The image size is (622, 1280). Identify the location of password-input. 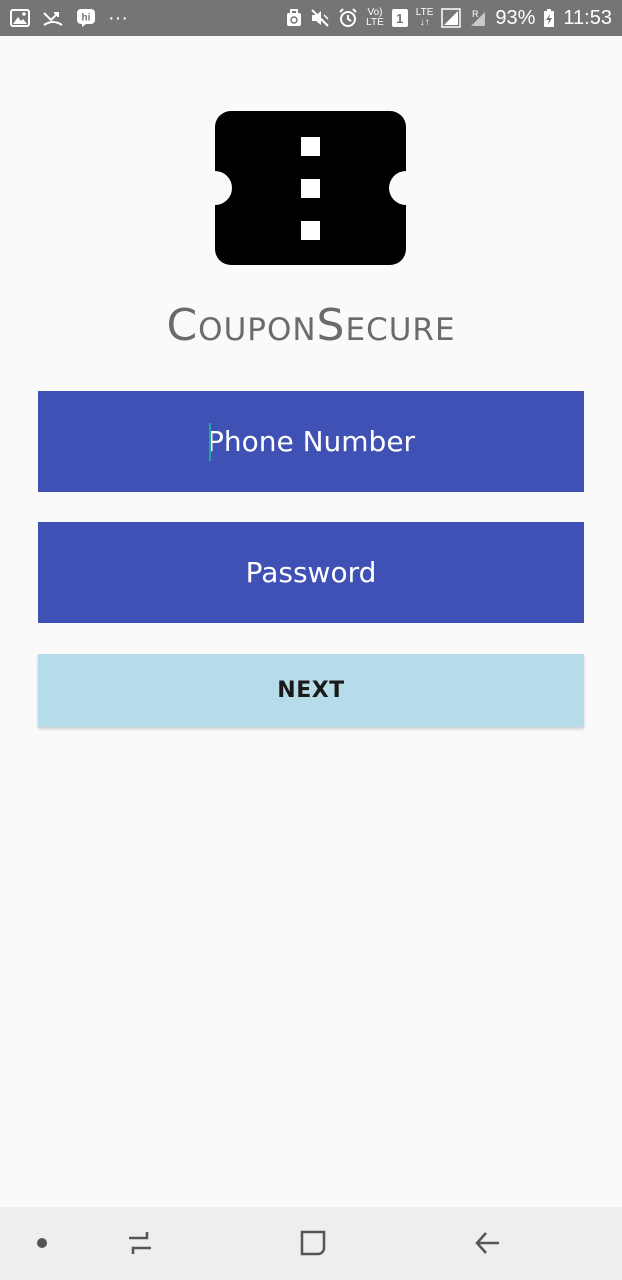
(311, 572).